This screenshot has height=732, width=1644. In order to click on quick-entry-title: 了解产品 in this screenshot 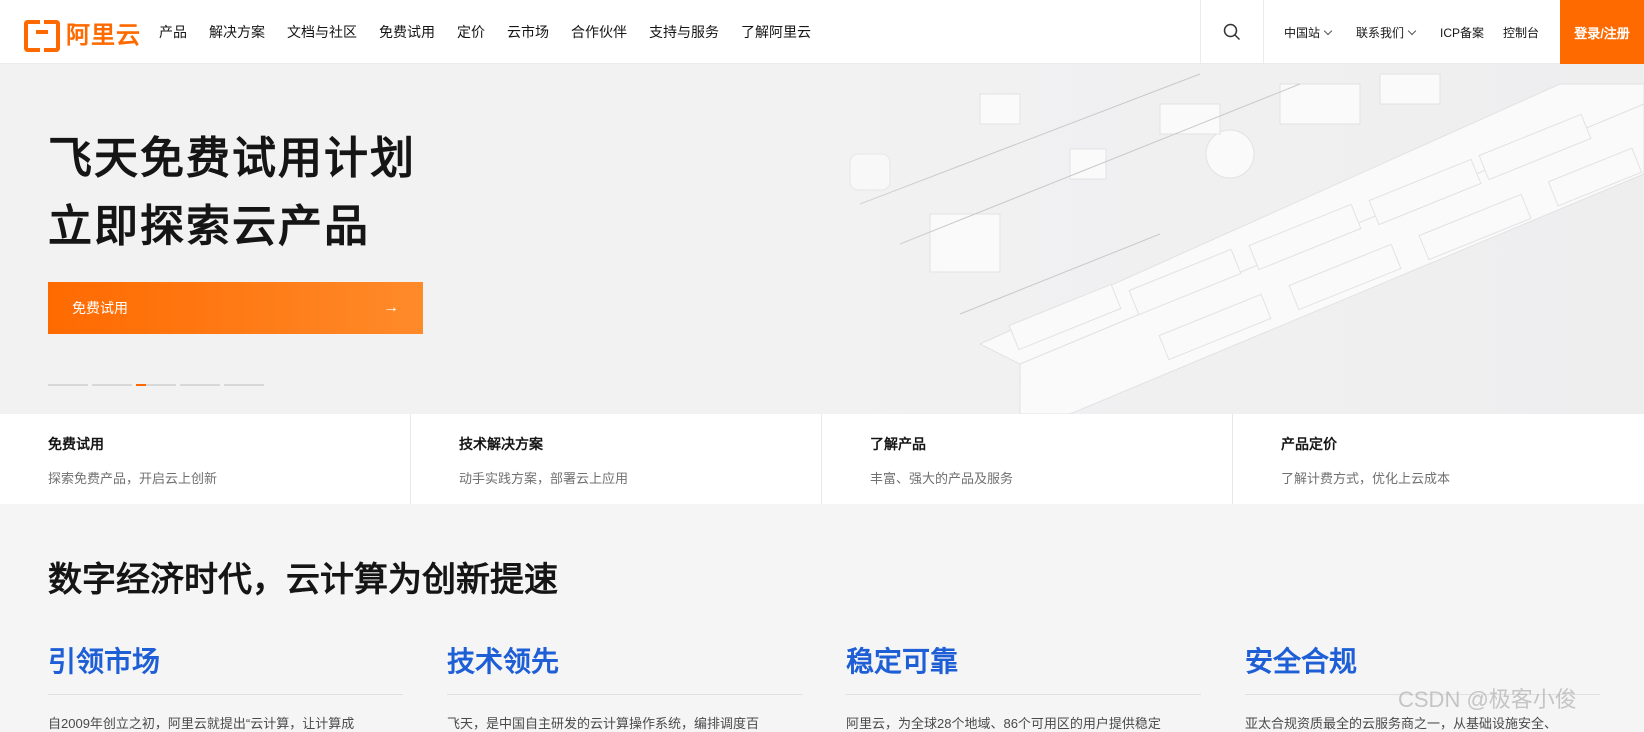, I will do `click(898, 444)`.